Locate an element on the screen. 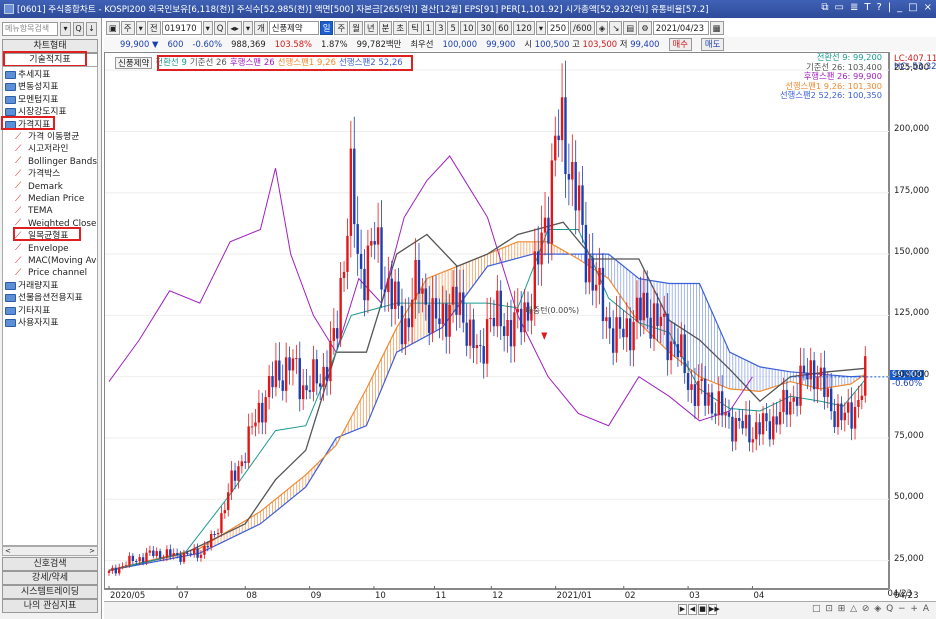 The width and height of the screenshot is (936, 619). tree-folder: 기타지표 is located at coordinates (27, 311).